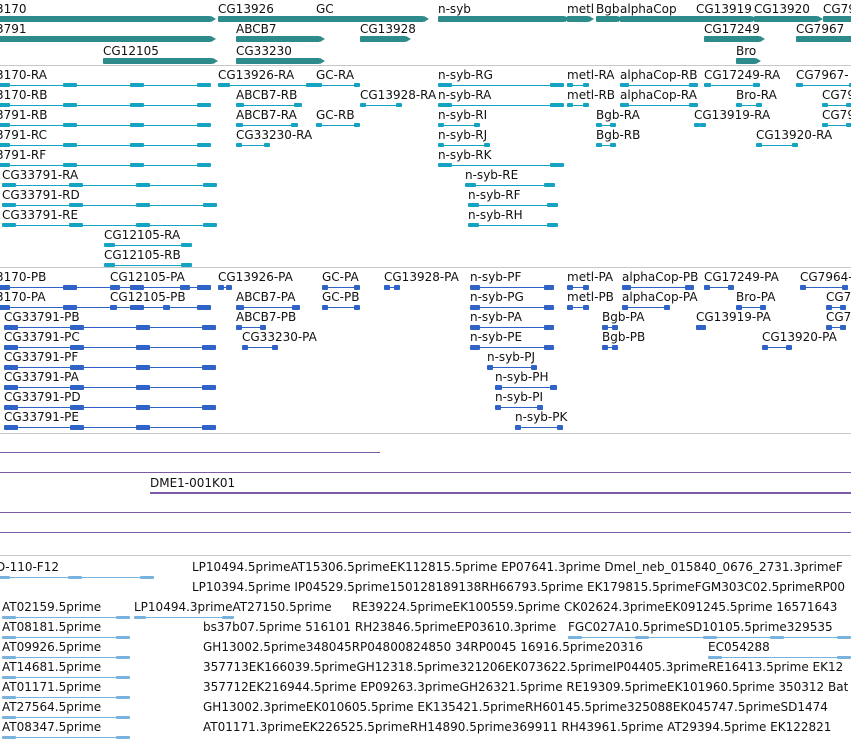  What do you see at coordinates (578, 105) in the screenshot?
I see `feature-glyph-metl-rb` at bounding box center [578, 105].